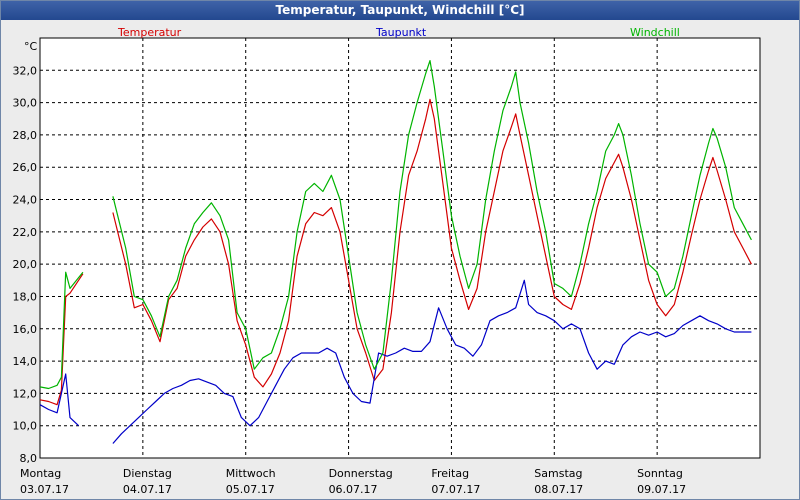  Describe the element at coordinates (44, 489) in the screenshot. I see `x-tick-date: 03.07.17` at that location.